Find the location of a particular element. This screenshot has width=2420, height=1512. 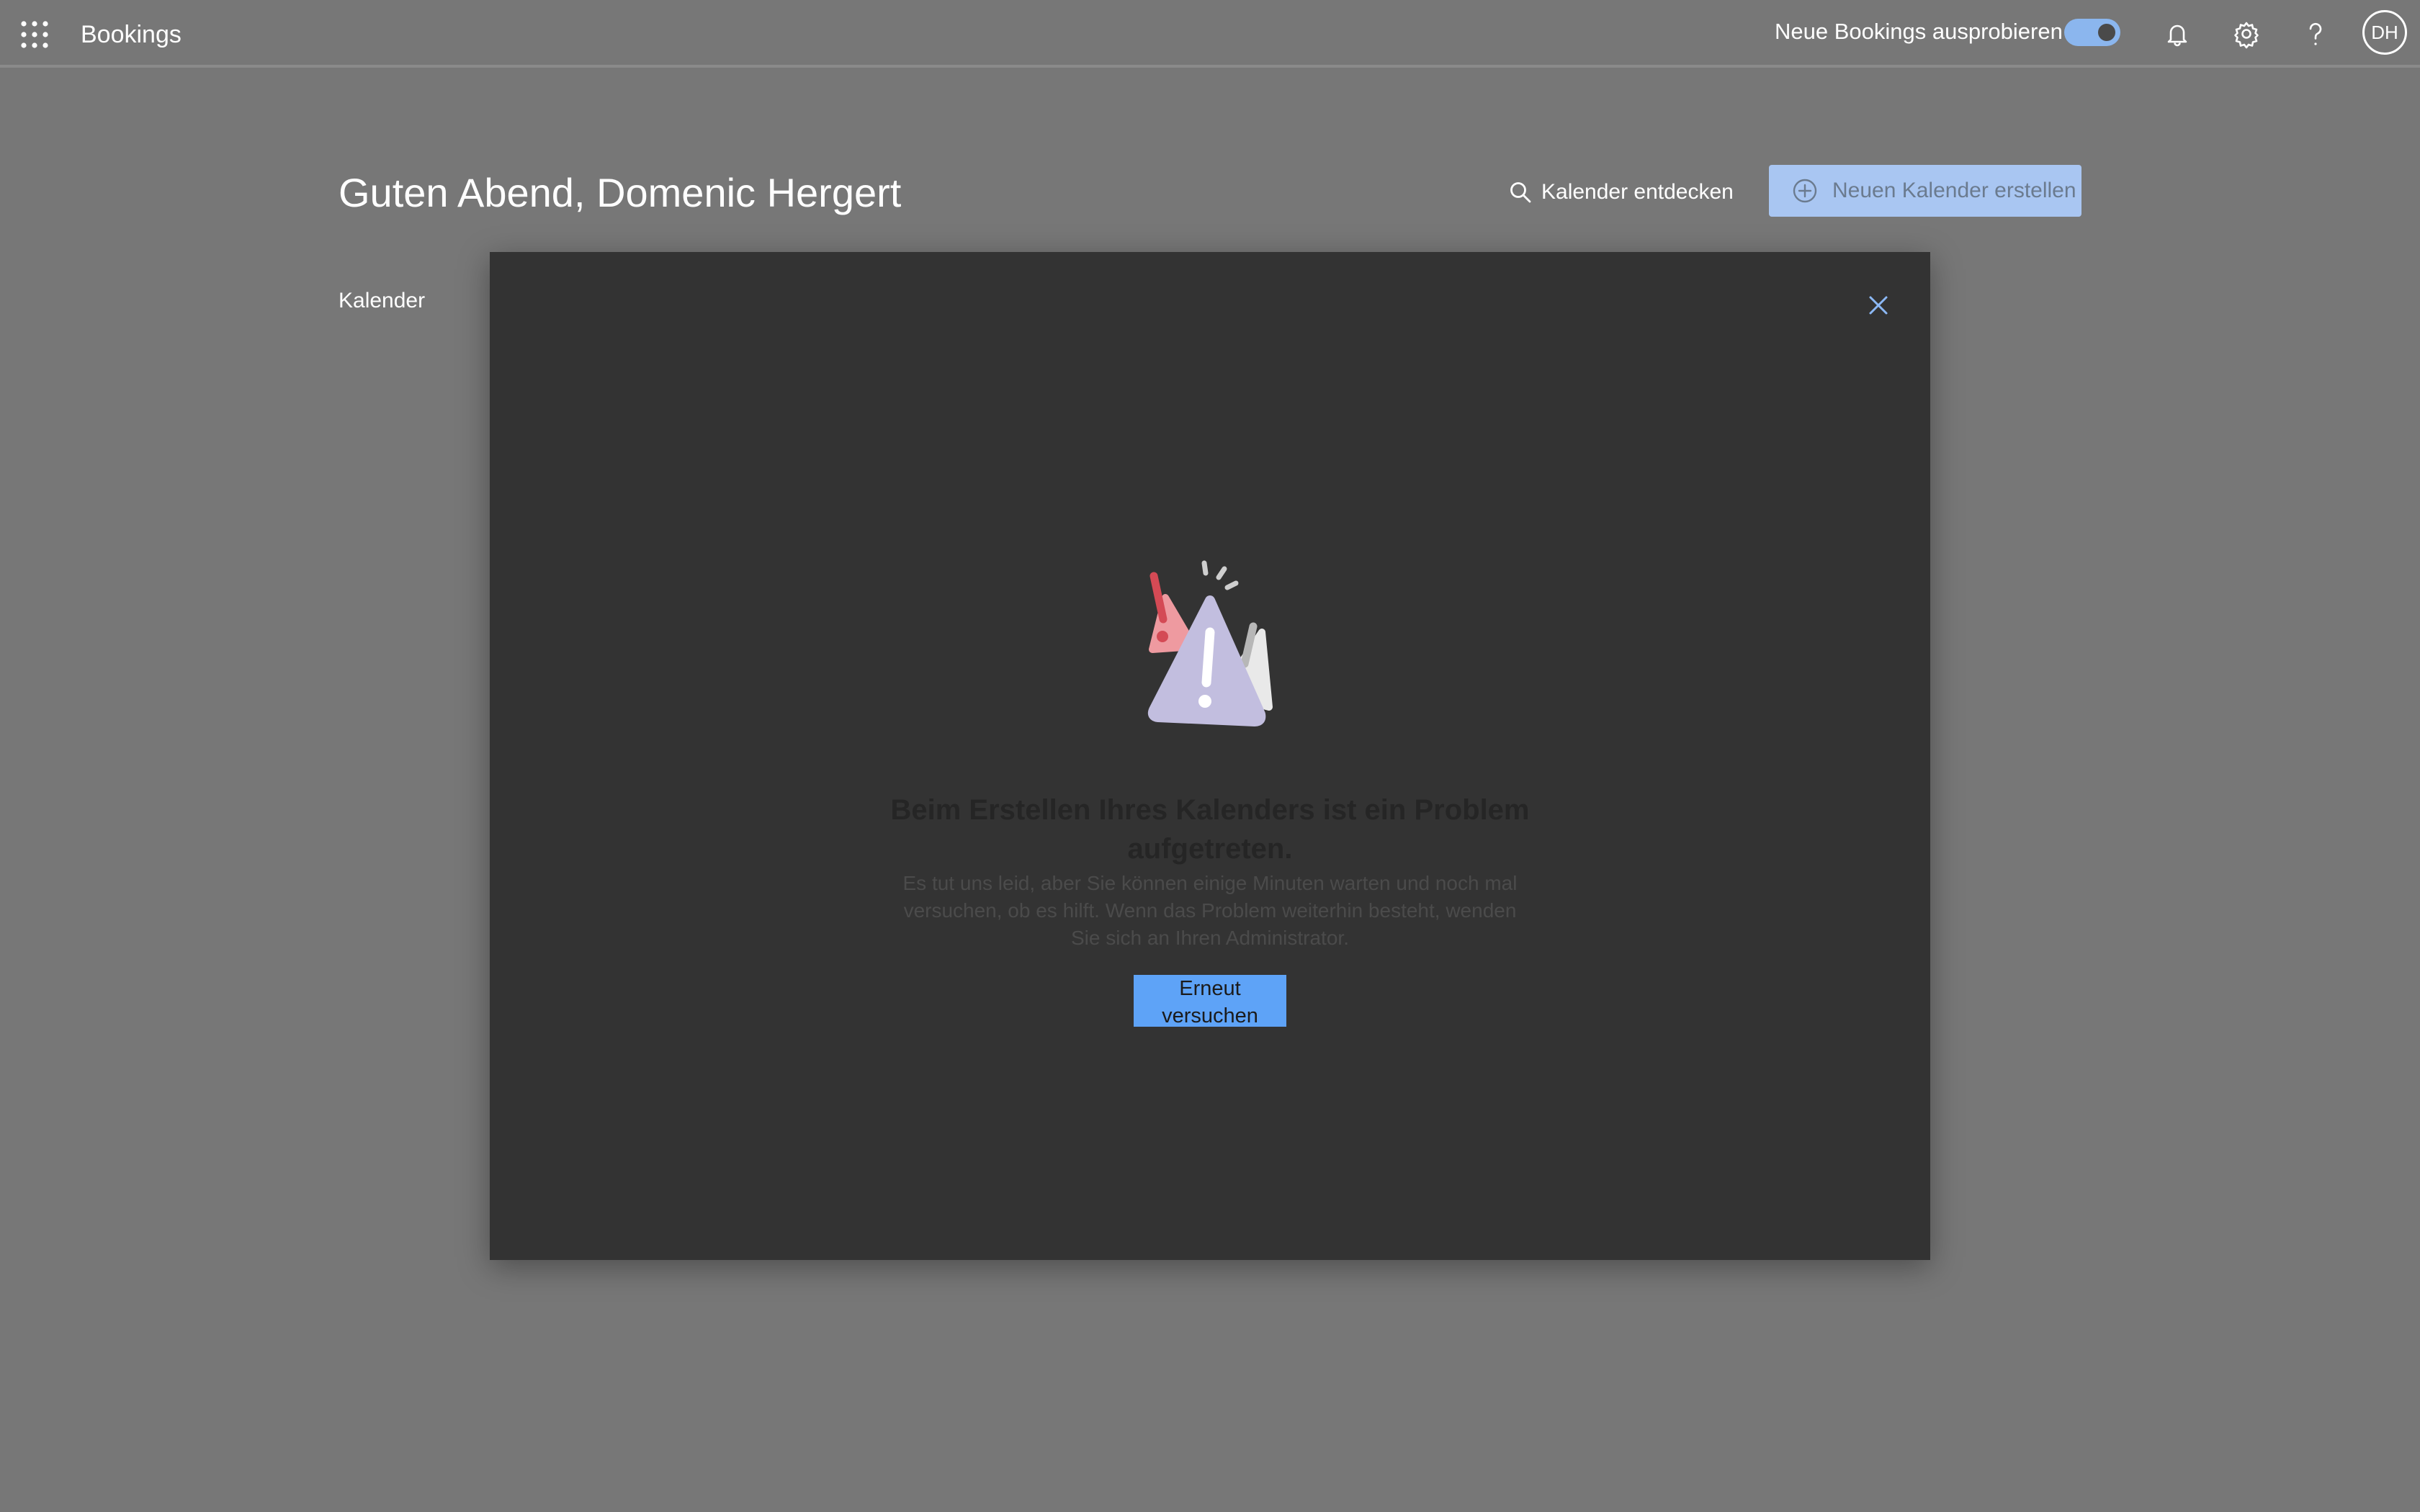

create-calendar-button: Neuen Kalender erstellen is located at coordinates (1925, 191).